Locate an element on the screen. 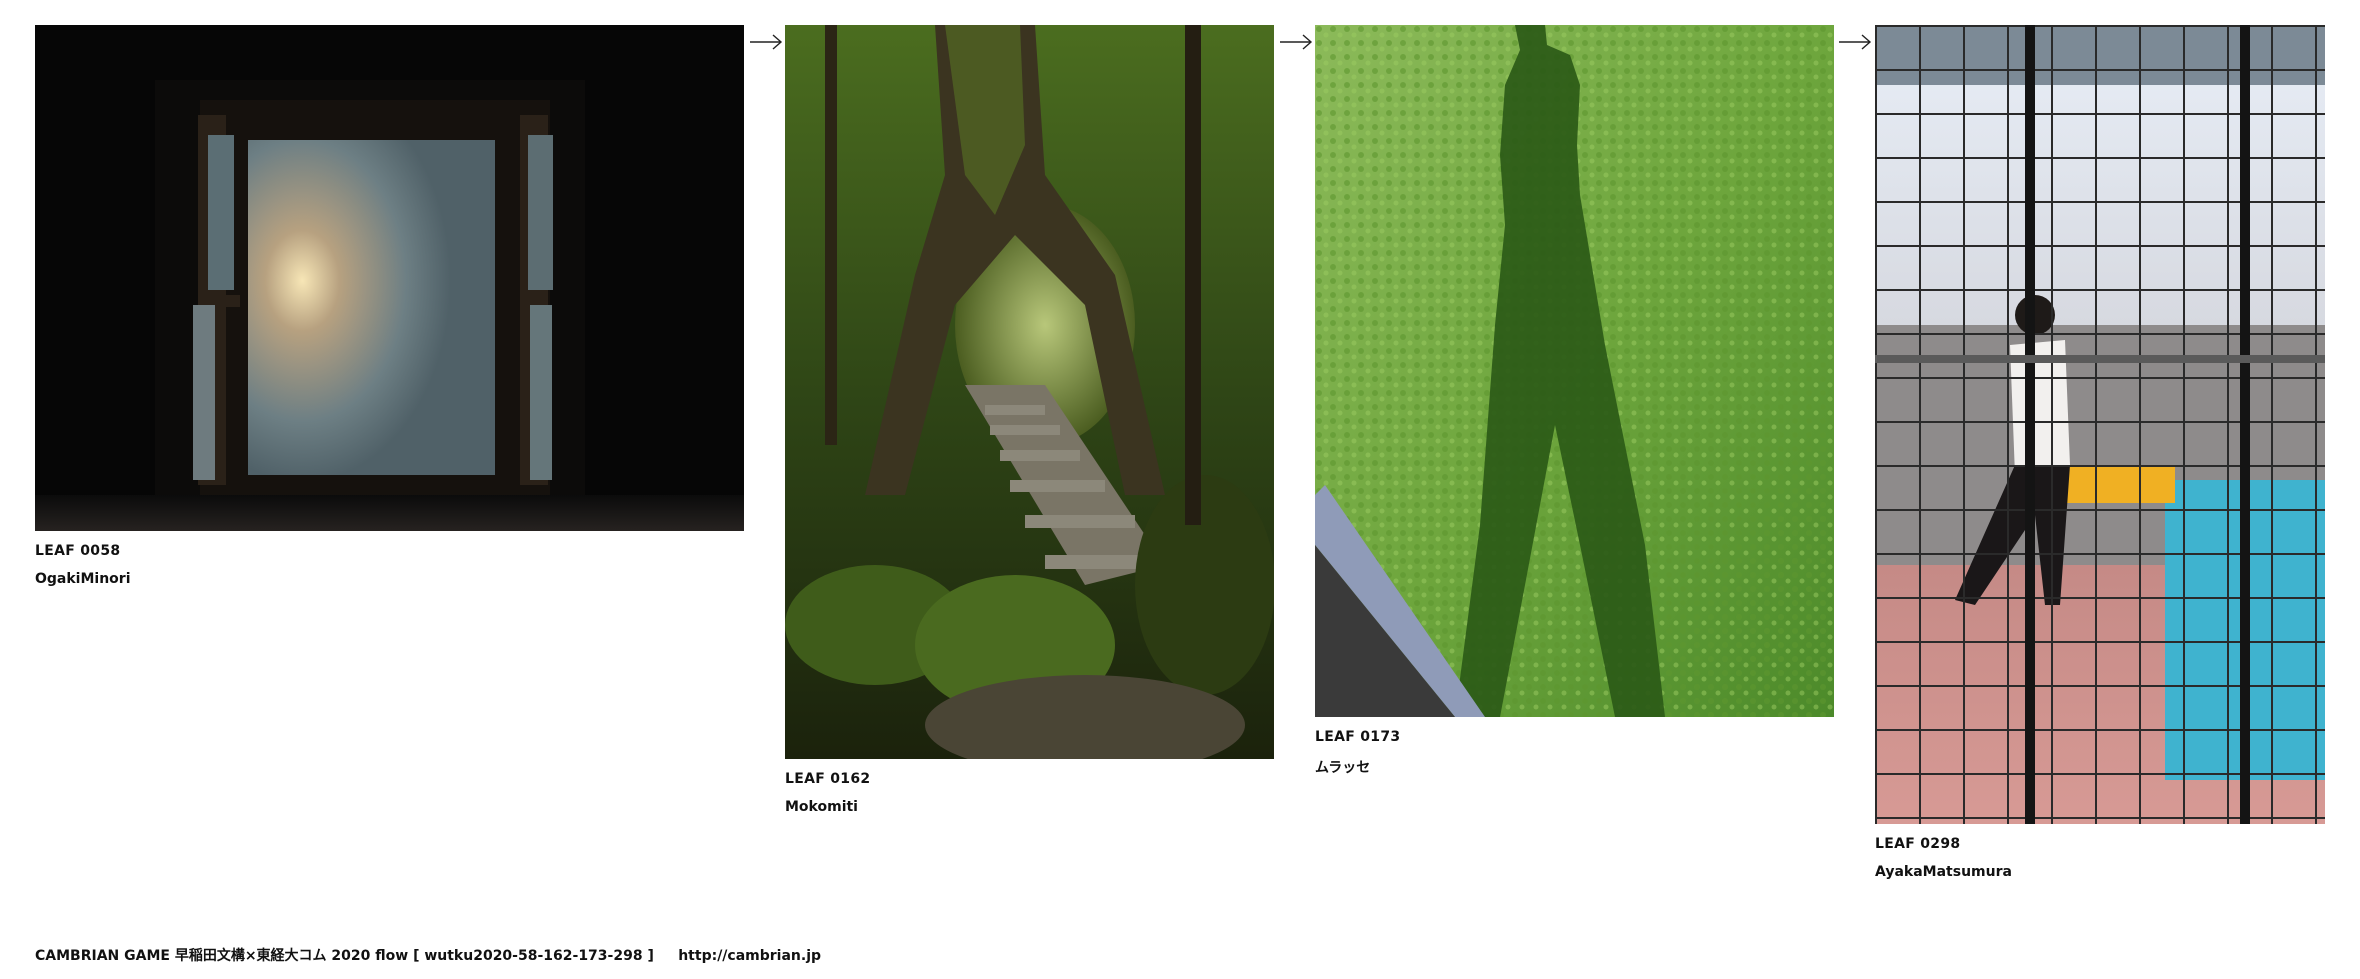  leaf-id-label: LEAF 0162 is located at coordinates (828, 779).